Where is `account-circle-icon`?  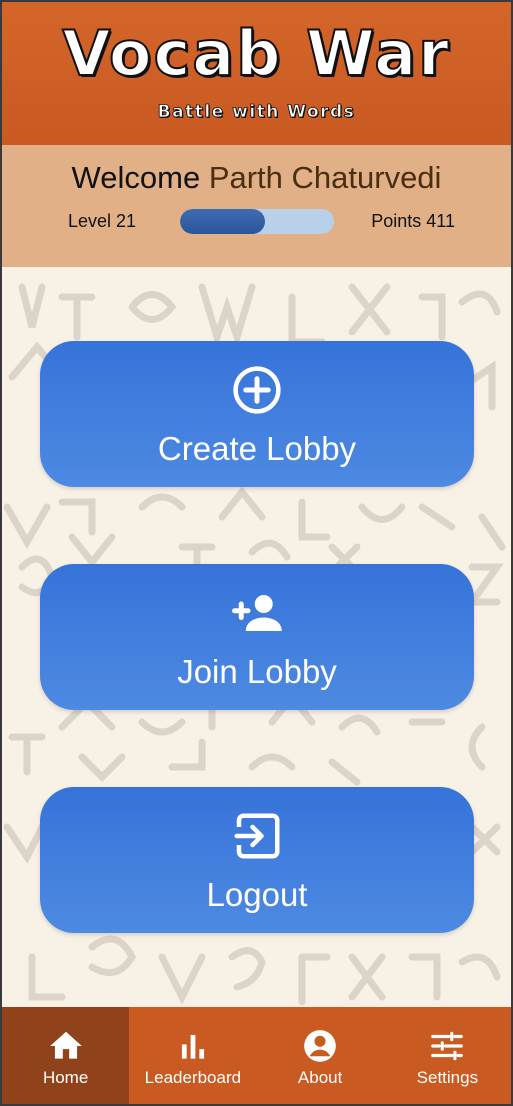
account-circle-icon is located at coordinates (320, 1046).